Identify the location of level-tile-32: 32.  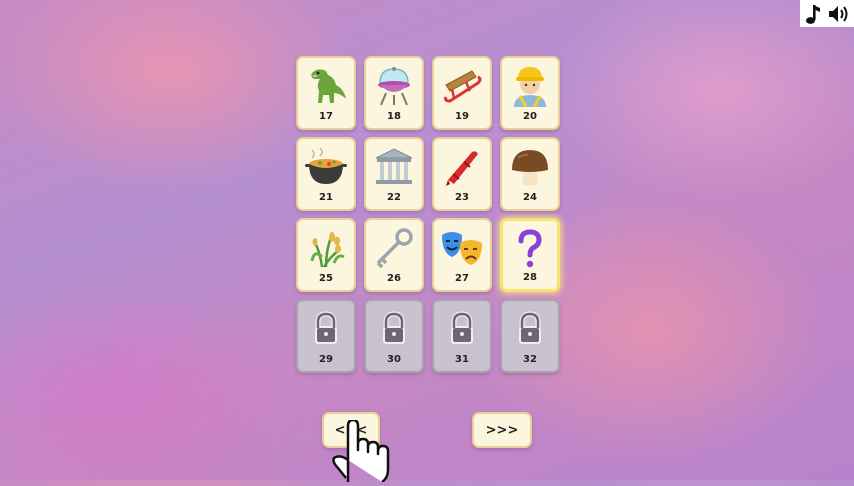
(530, 336).